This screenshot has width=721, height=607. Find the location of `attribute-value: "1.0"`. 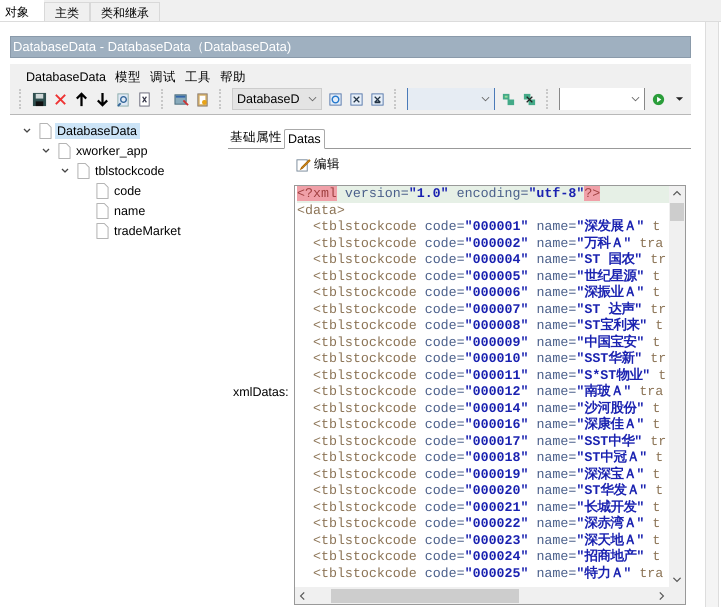

attribute-value: "1.0" is located at coordinates (428, 193).